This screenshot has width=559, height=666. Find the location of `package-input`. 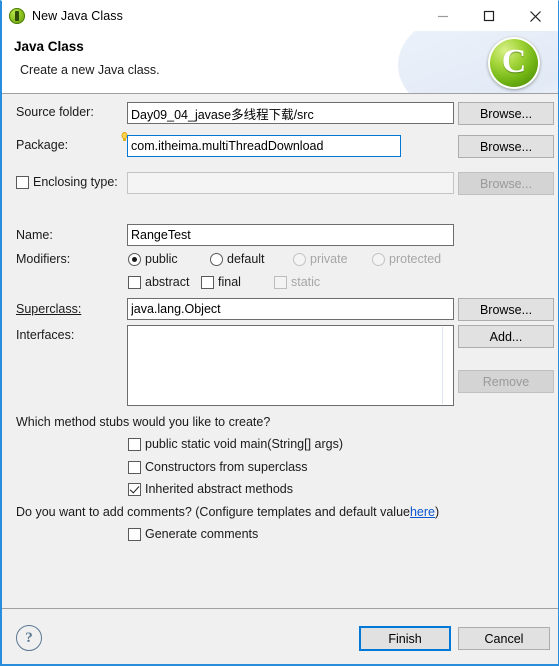

package-input is located at coordinates (264, 146).